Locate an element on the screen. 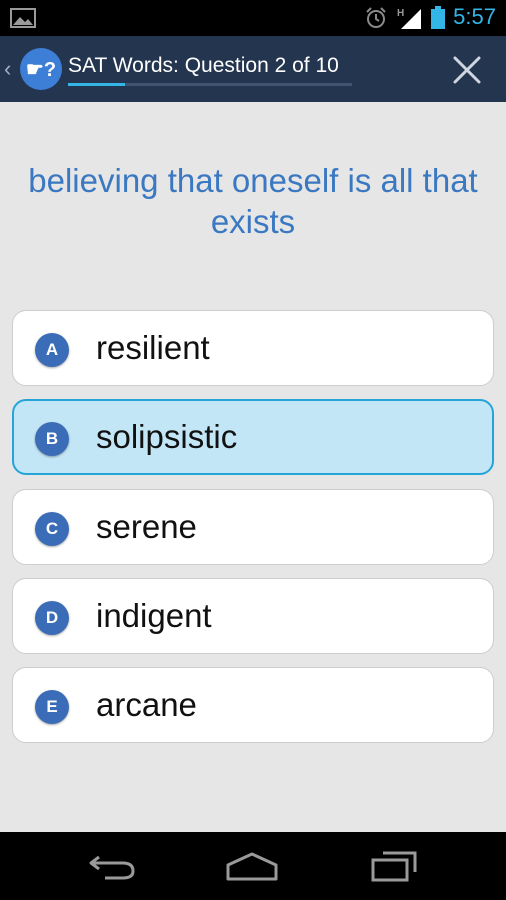  action-bar: ‹ ☛? SAT Words: Question 2 of 10 is located at coordinates (253, 69).